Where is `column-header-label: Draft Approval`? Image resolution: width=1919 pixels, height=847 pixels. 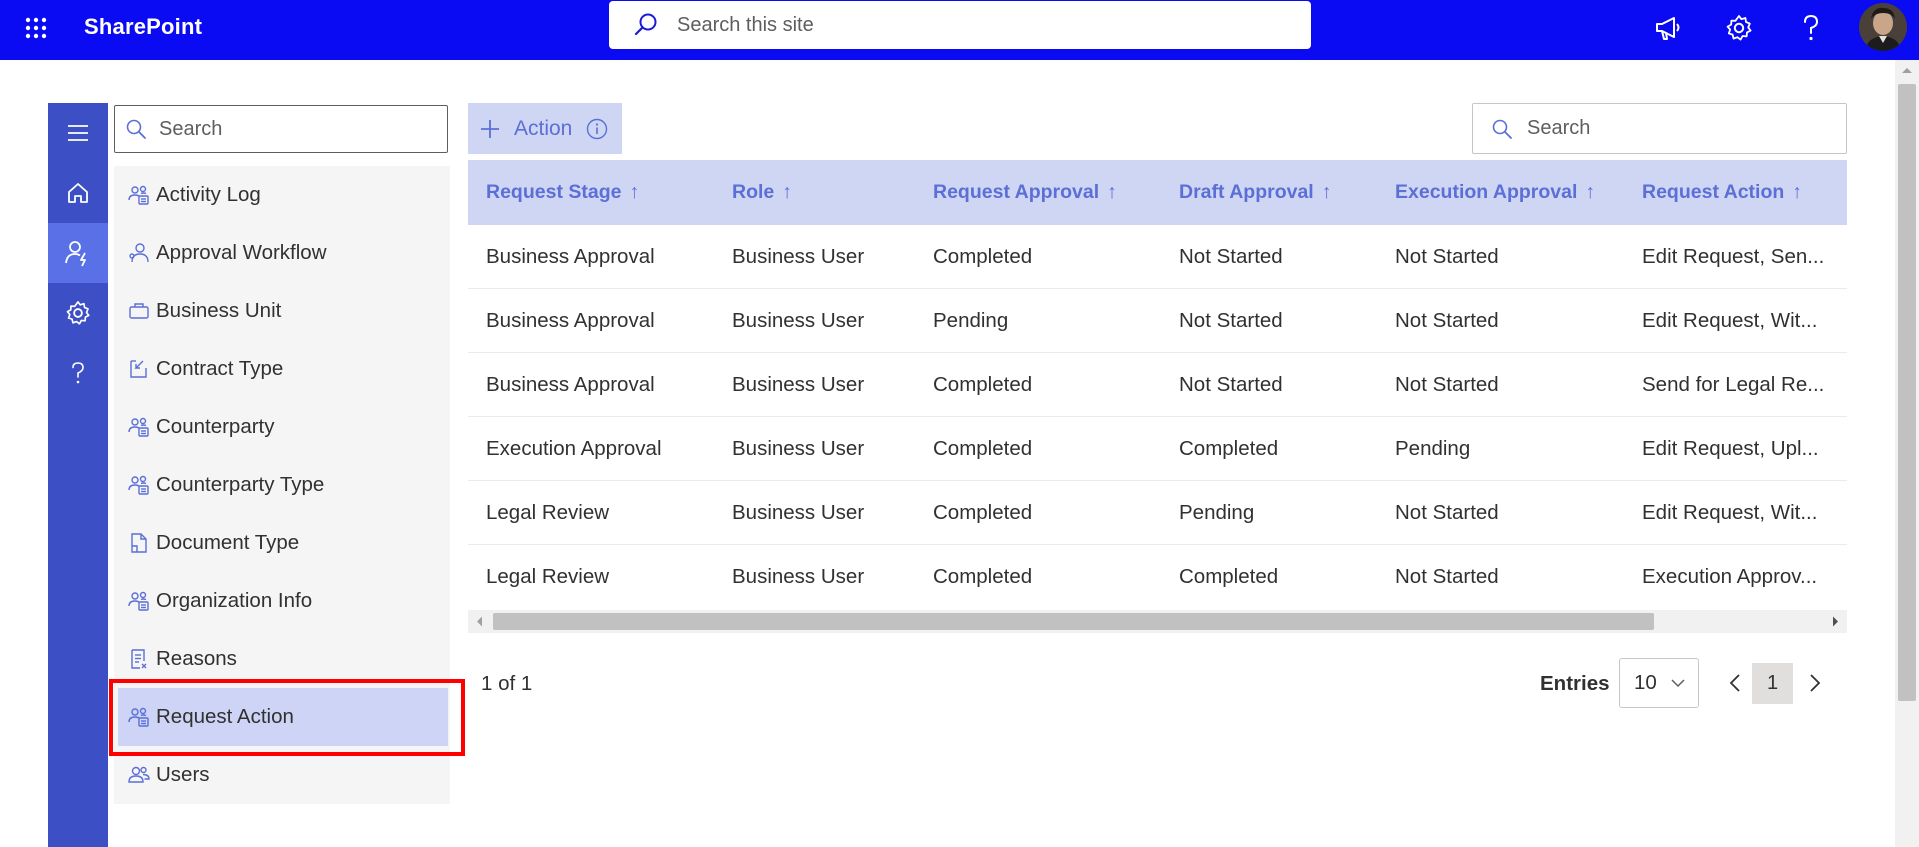 column-header-label: Draft Approval is located at coordinates (1246, 192).